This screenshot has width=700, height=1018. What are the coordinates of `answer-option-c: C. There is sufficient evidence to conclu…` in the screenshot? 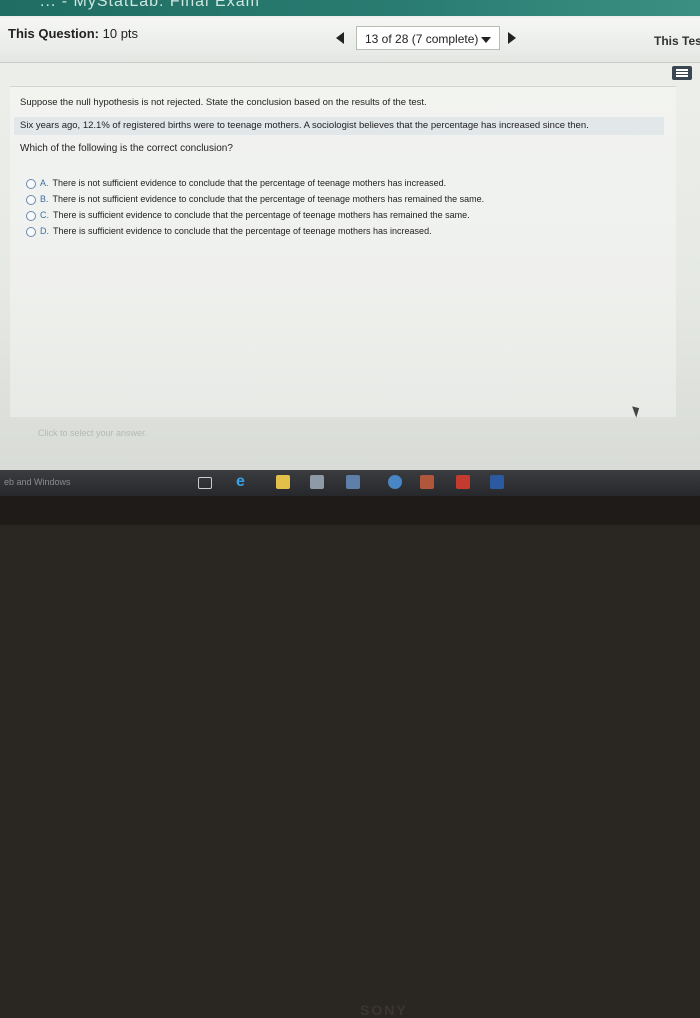 It's located at (346, 215).